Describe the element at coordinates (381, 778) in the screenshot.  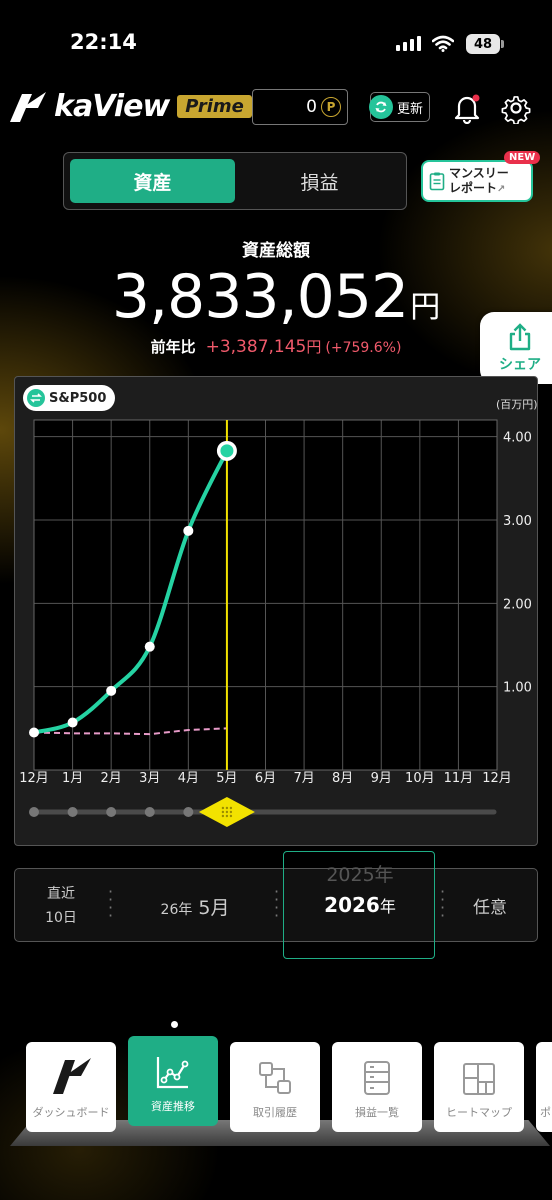
I see `x-tick-label: 9月` at that location.